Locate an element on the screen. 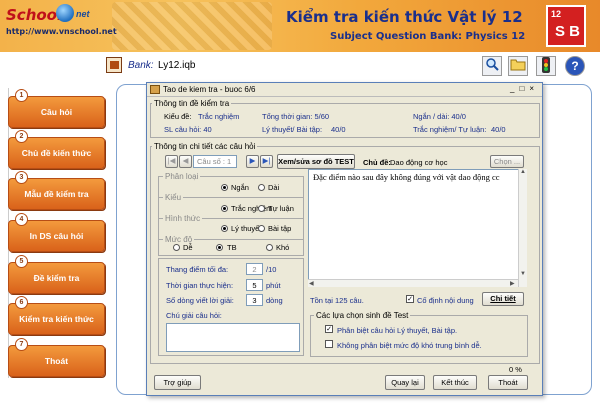 Image resolution: width=600 pixels, height=405 pixels. banner-decoration is located at coordinates (192, 26).